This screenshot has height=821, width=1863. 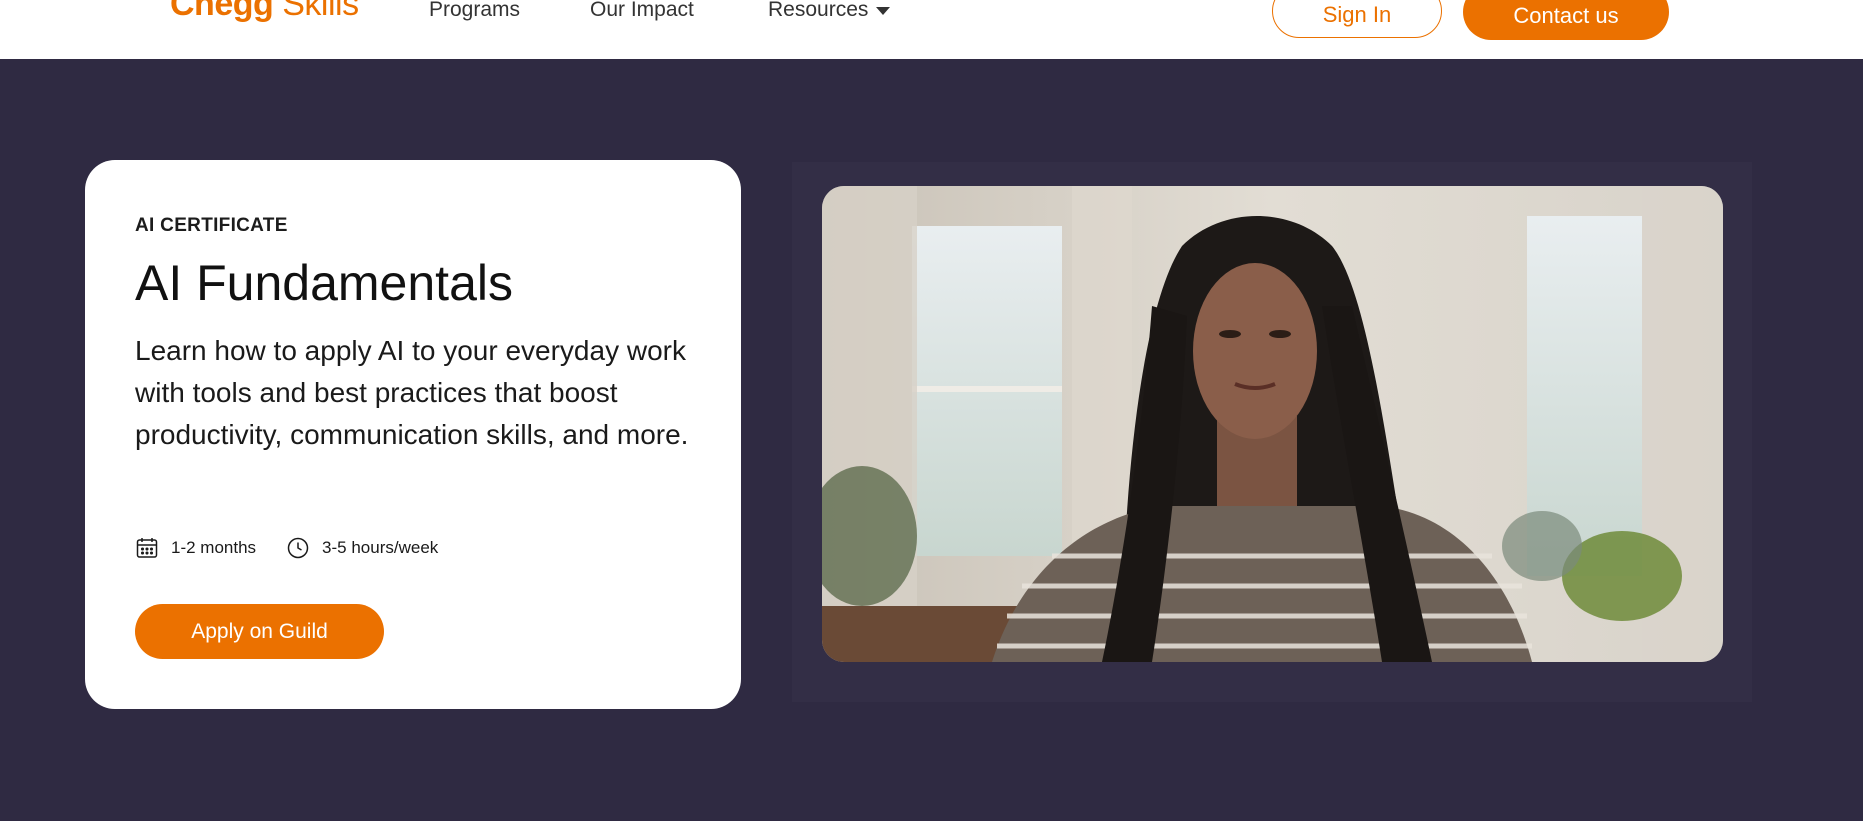 What do you see at coordinates (259, 631) in the screenshot?
I see `apply-on-guild-button: Apply on Guild` at bounding box center [259, 631].